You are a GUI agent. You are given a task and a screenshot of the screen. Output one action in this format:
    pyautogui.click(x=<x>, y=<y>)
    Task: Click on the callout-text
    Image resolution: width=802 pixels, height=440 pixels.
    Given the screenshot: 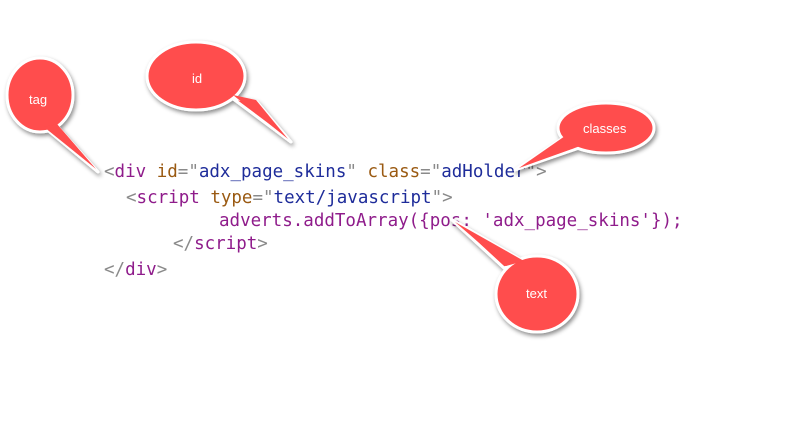 What is the action you would take?
    pyautogui.click(x=514, y=275)
    